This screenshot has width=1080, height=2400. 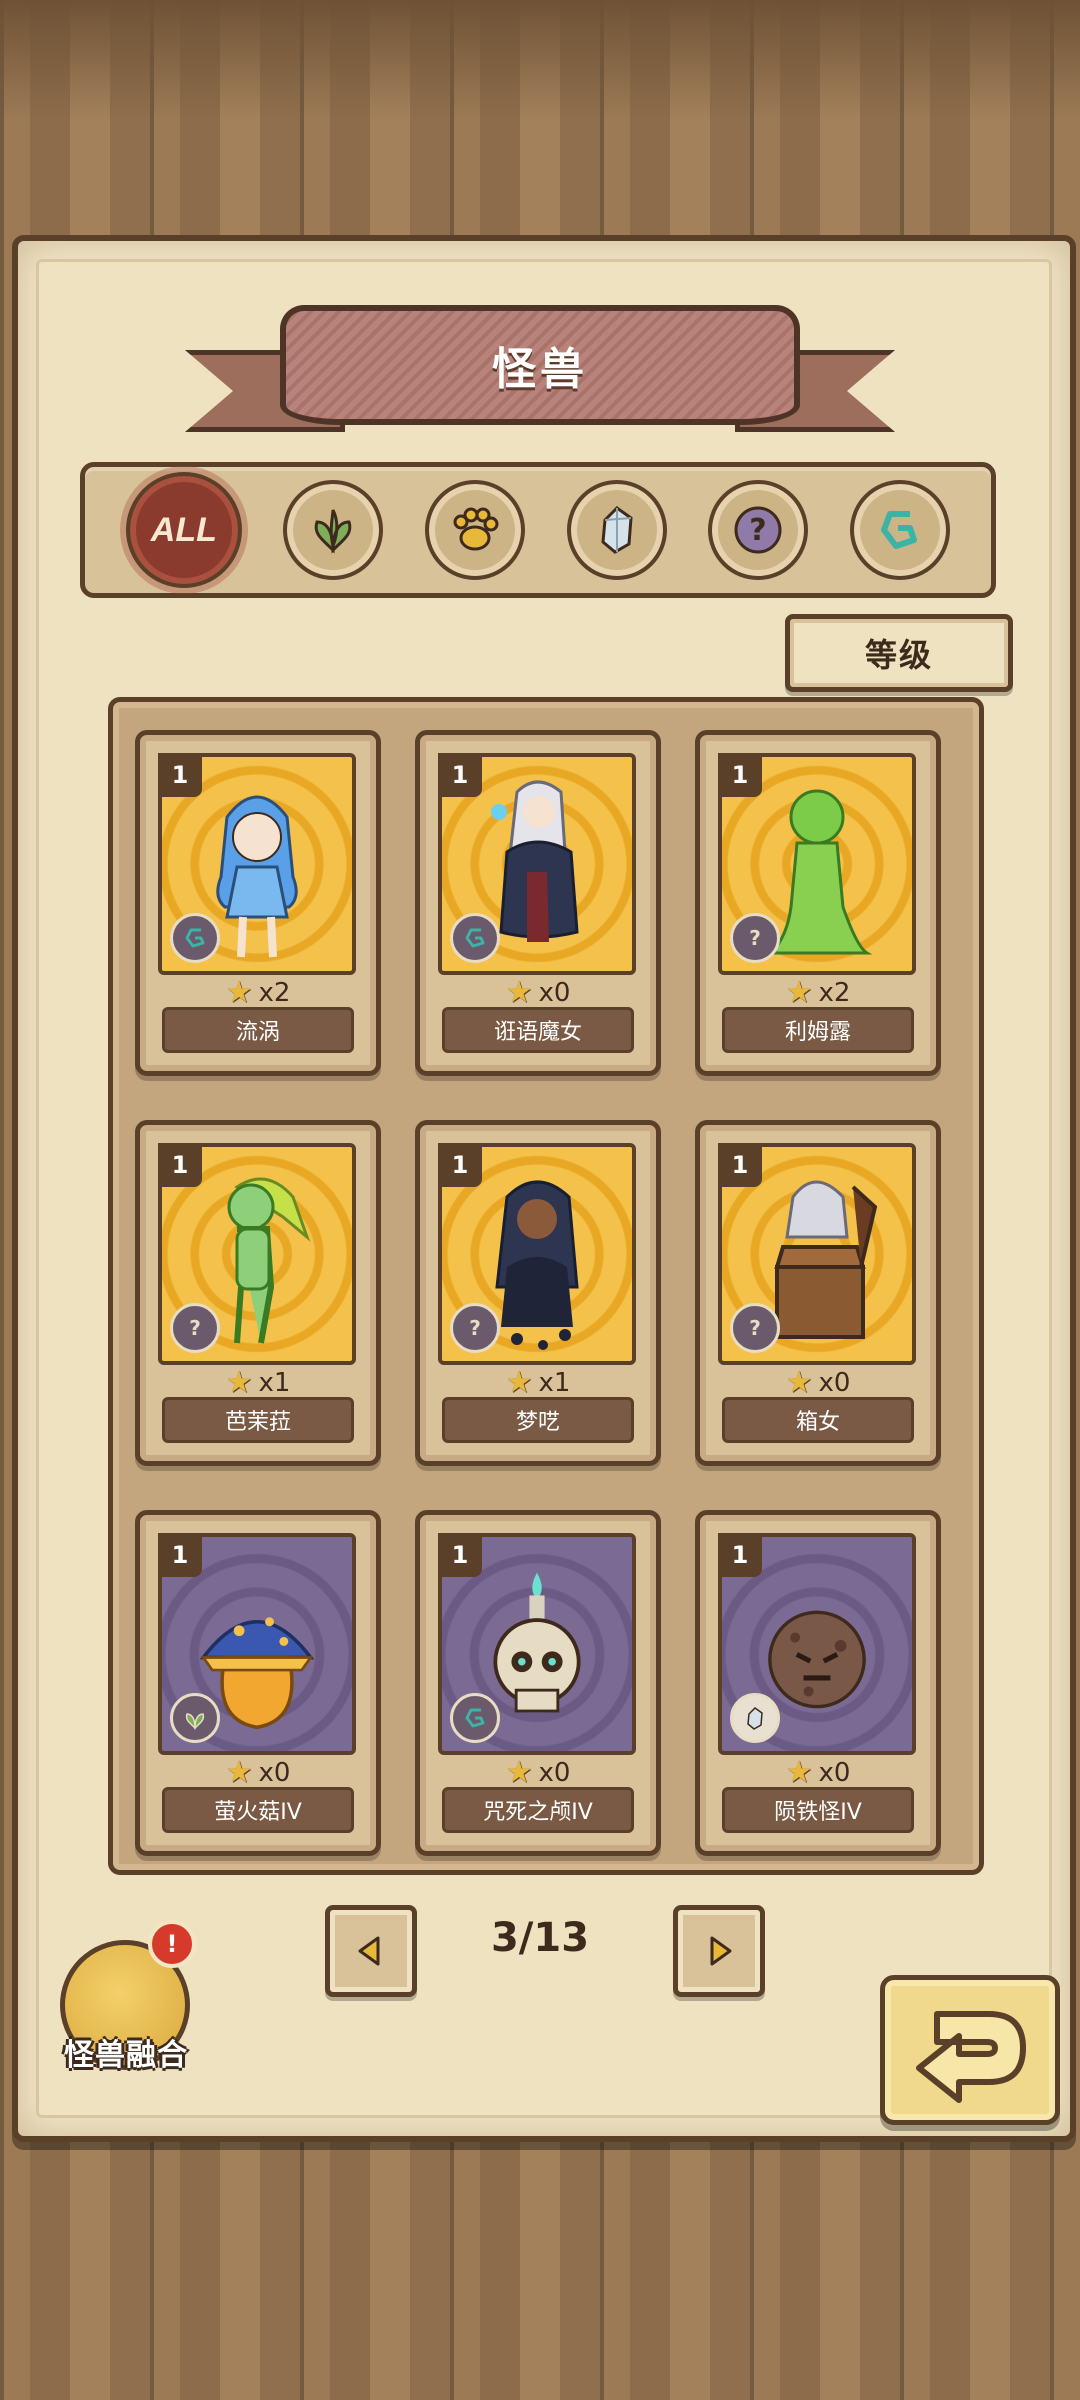 What do you see at coordinates (538, 1810) in the screenshot?
I see `monster-name: 咒死之颅IV` at bounding box center [538, 1810].